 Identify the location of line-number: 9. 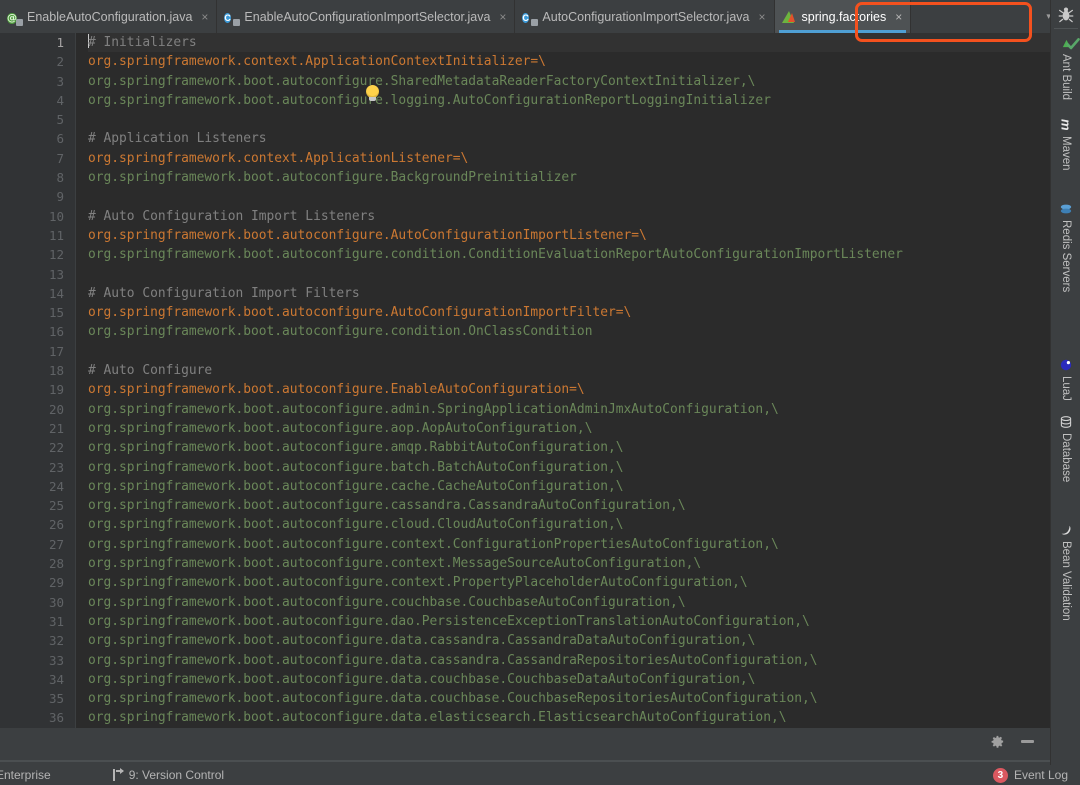
(60, 197).